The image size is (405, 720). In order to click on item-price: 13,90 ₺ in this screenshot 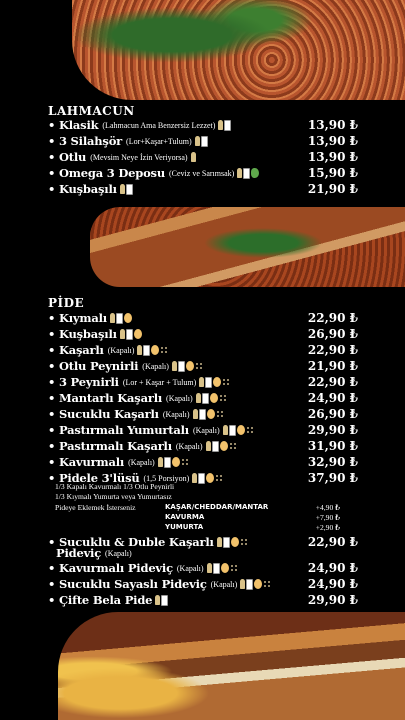, I will do `click(332, 125)`.